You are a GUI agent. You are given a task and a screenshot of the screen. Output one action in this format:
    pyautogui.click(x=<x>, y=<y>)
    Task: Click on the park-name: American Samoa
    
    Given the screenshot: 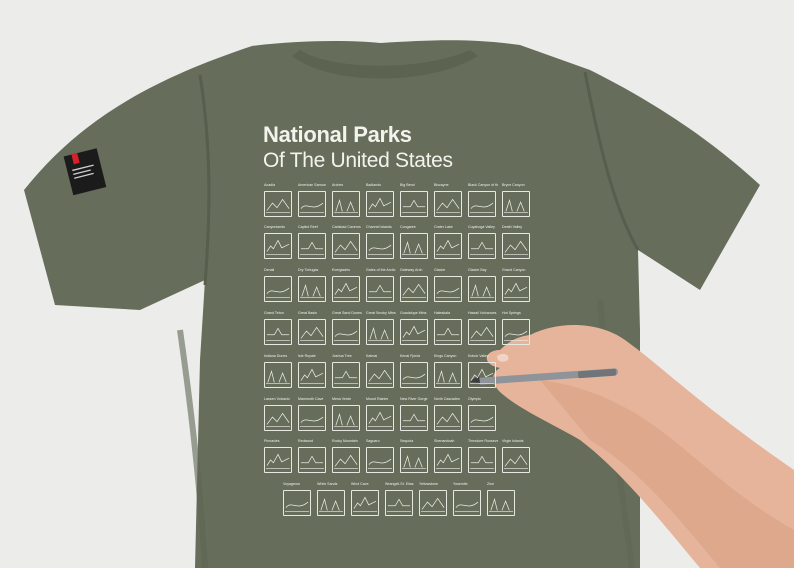 What is the action you would take?
    pyautogui.click(x=312, y=185)
    